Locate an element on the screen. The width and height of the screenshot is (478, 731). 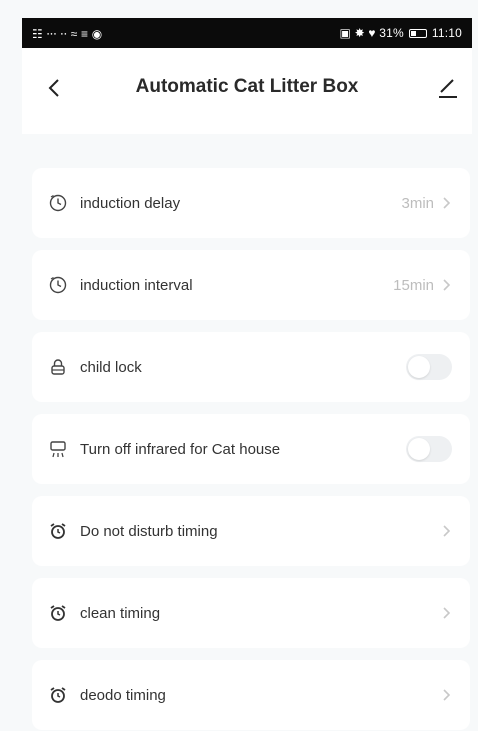
do-not-disturb-row: Do not disturb timing is located at coordinates (251, 531).